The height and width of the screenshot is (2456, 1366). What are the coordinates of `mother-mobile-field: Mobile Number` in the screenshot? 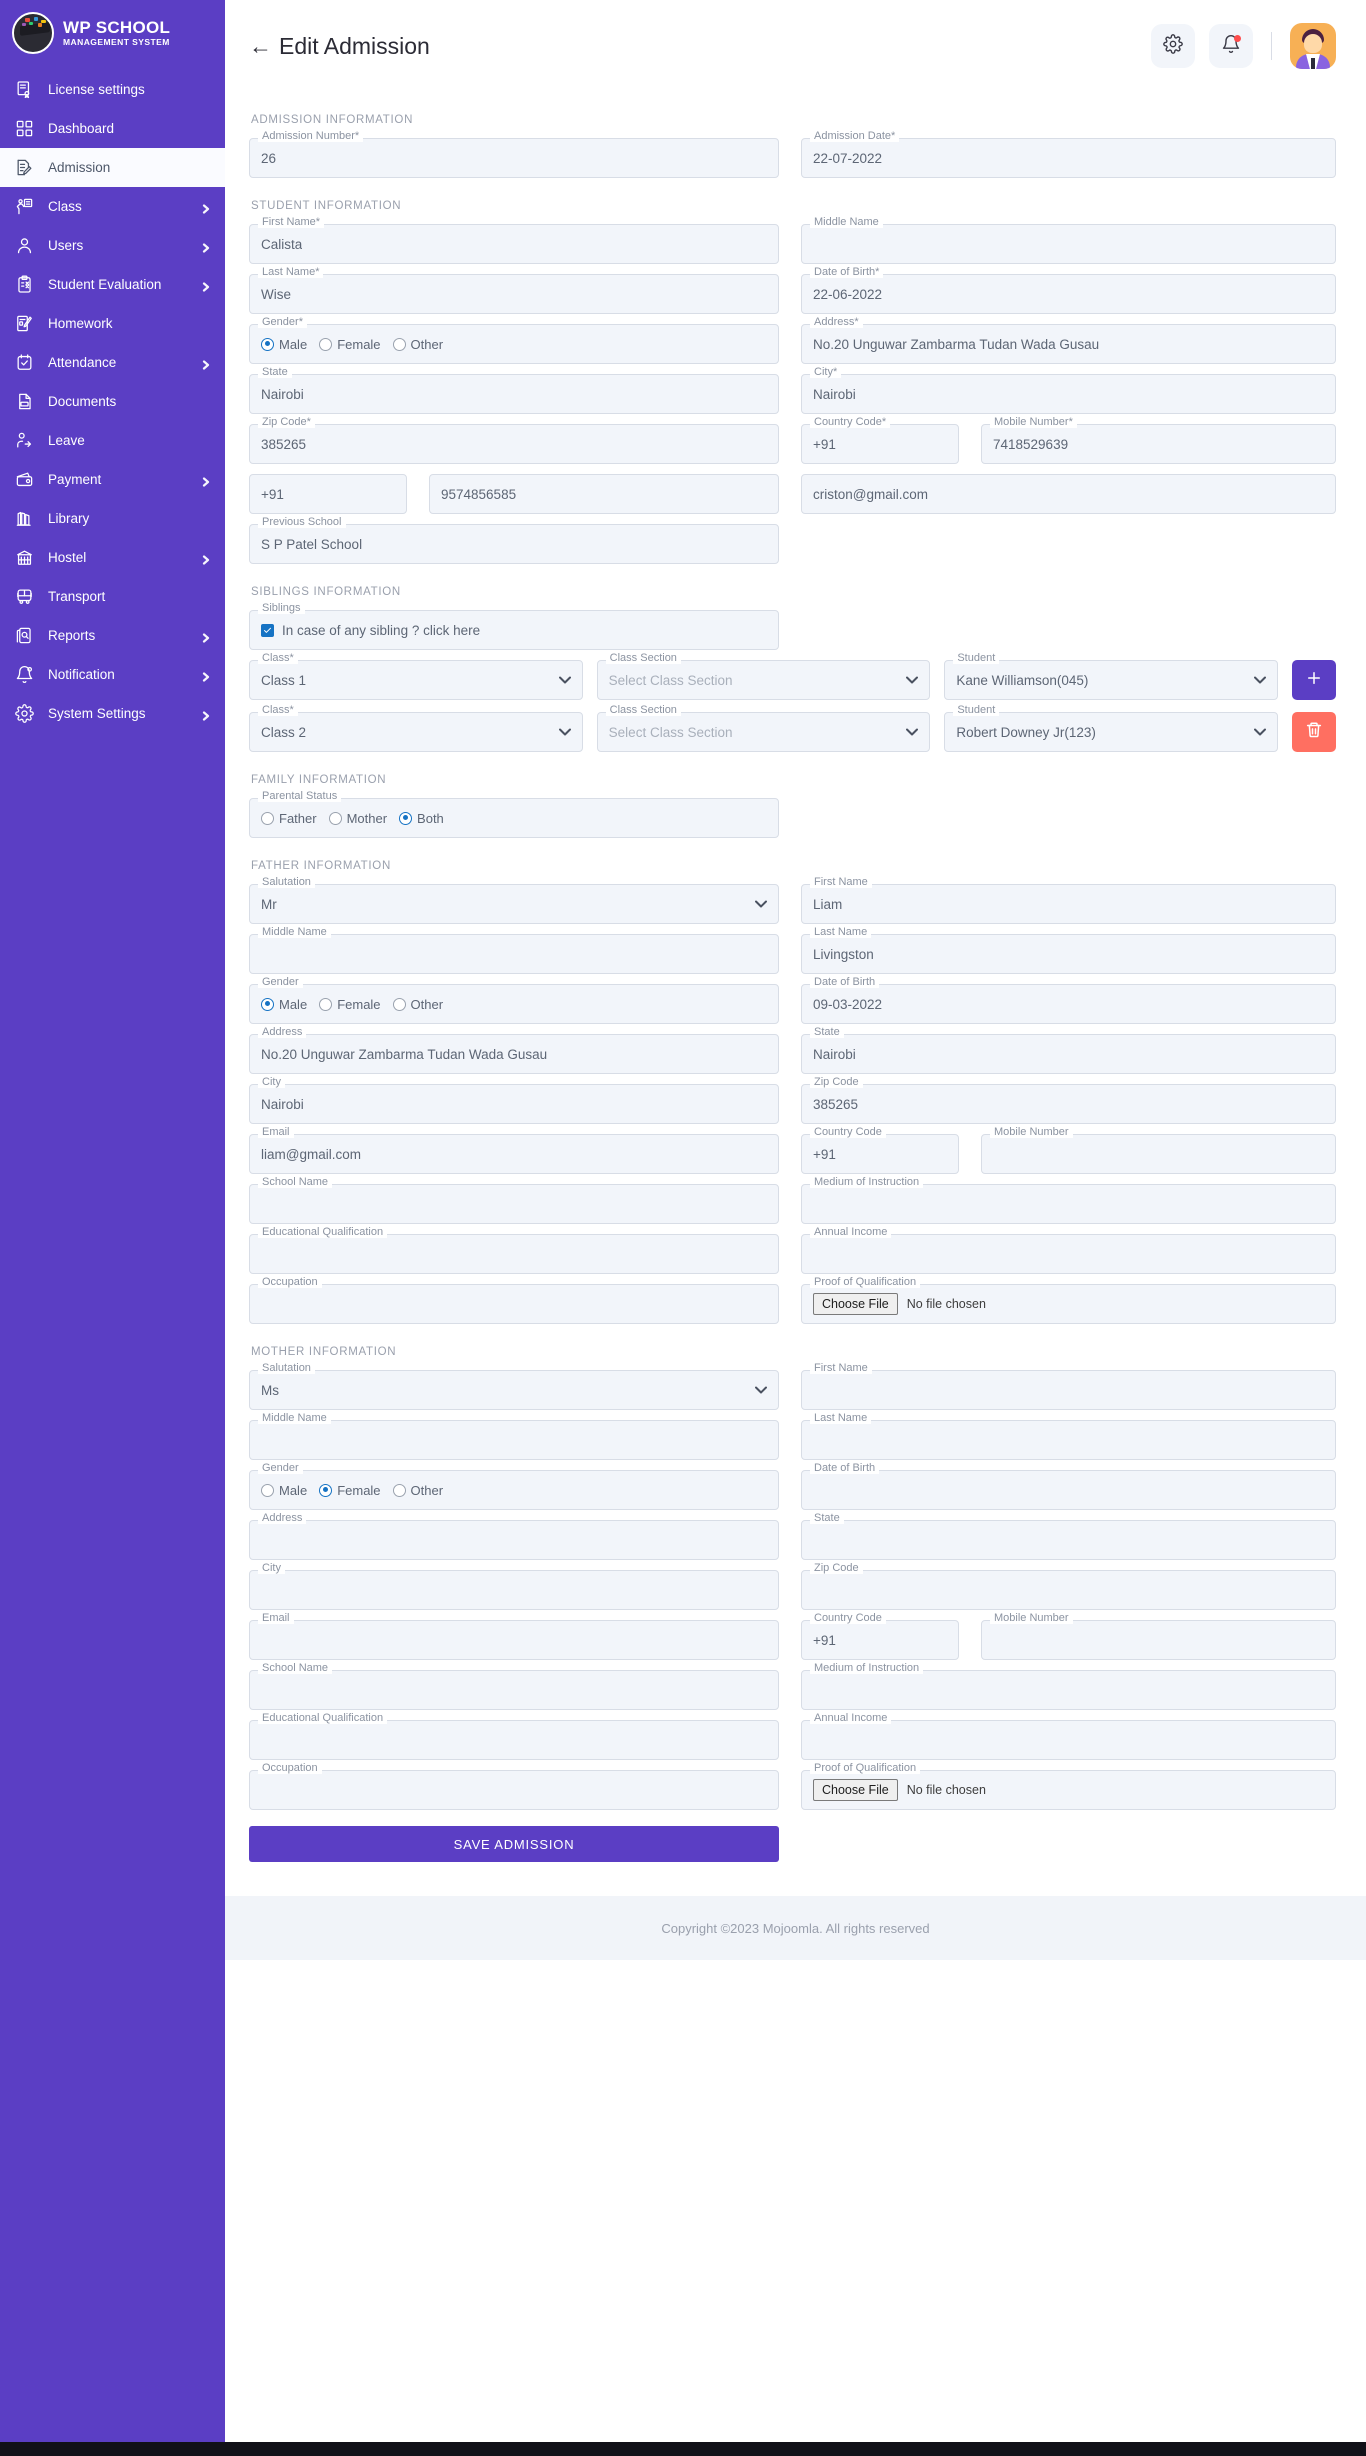 It's located at (1158, 1636).